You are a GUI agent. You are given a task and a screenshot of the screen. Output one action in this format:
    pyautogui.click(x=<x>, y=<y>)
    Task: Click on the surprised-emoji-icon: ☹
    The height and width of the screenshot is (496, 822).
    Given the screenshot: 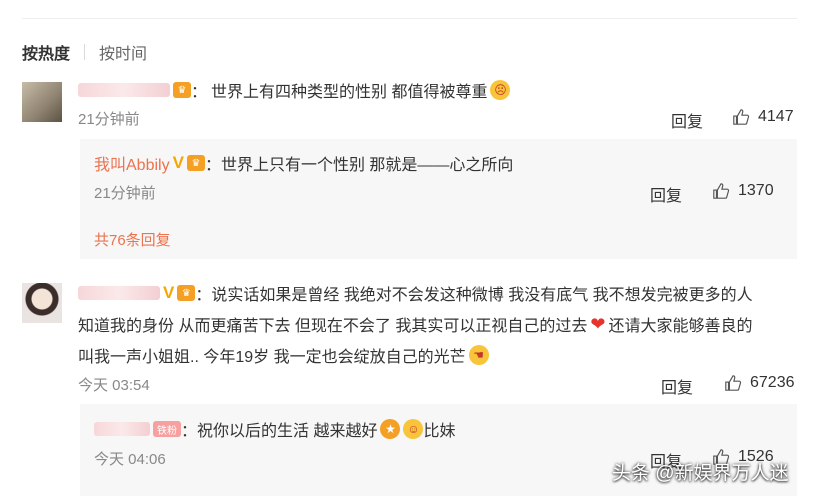 What is the action you would take?
    pyautogui.click(x=500, y=90)
    